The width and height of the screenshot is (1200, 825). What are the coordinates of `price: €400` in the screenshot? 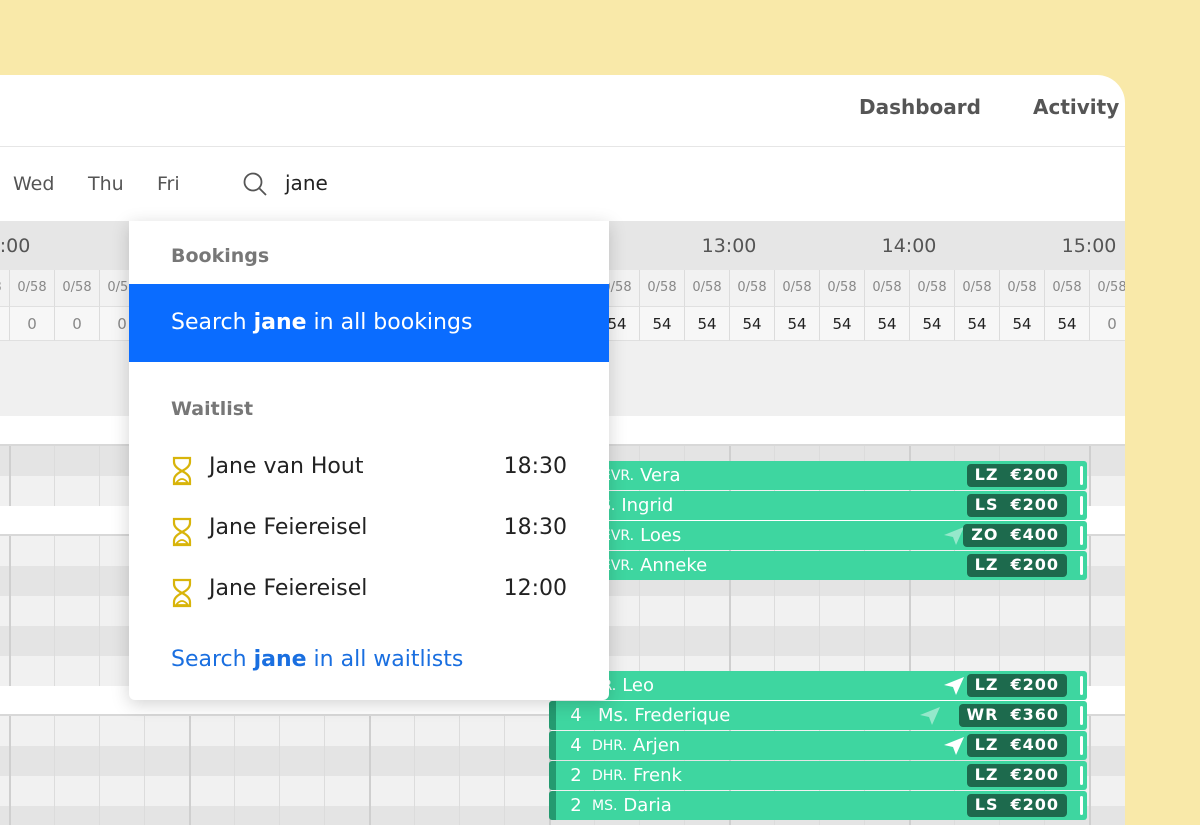 It's located at (1034, 534).